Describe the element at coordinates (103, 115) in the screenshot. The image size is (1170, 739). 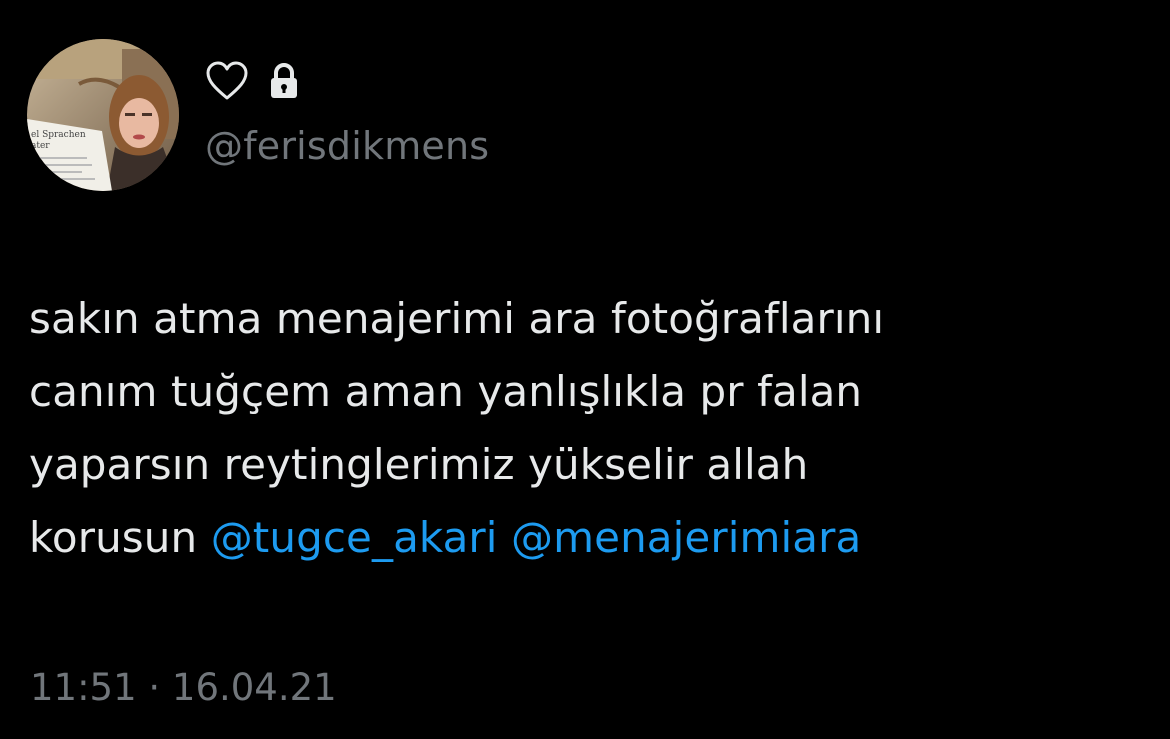
I see `avatar: el Sprachen ater` at that location.